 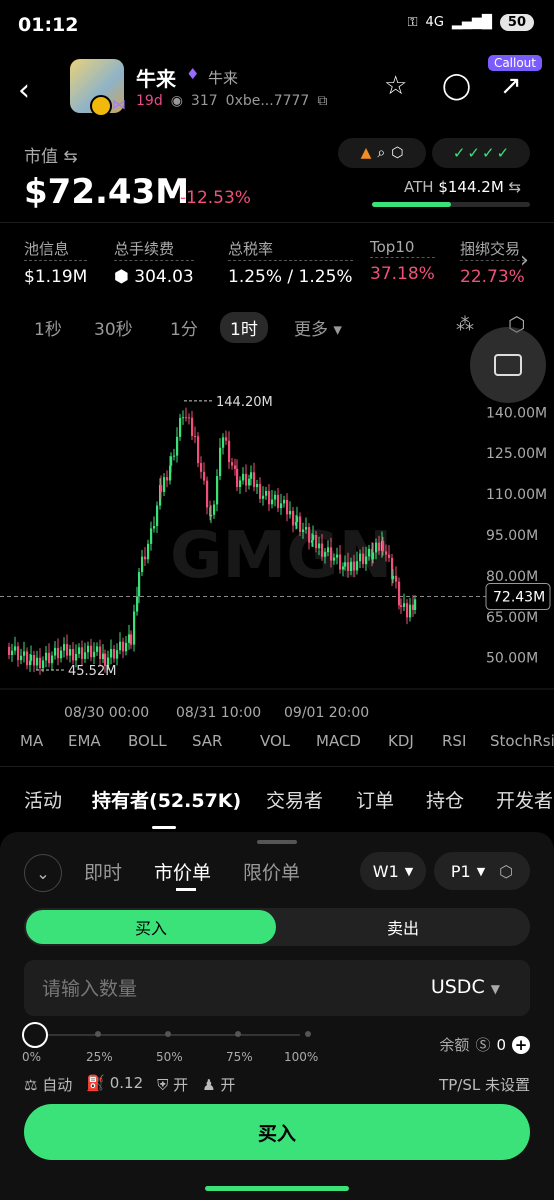 What do you see at coordinates (43, 799) in the screenshot?
I see `tab-activity: 活动` at bounding box center [43, 799].